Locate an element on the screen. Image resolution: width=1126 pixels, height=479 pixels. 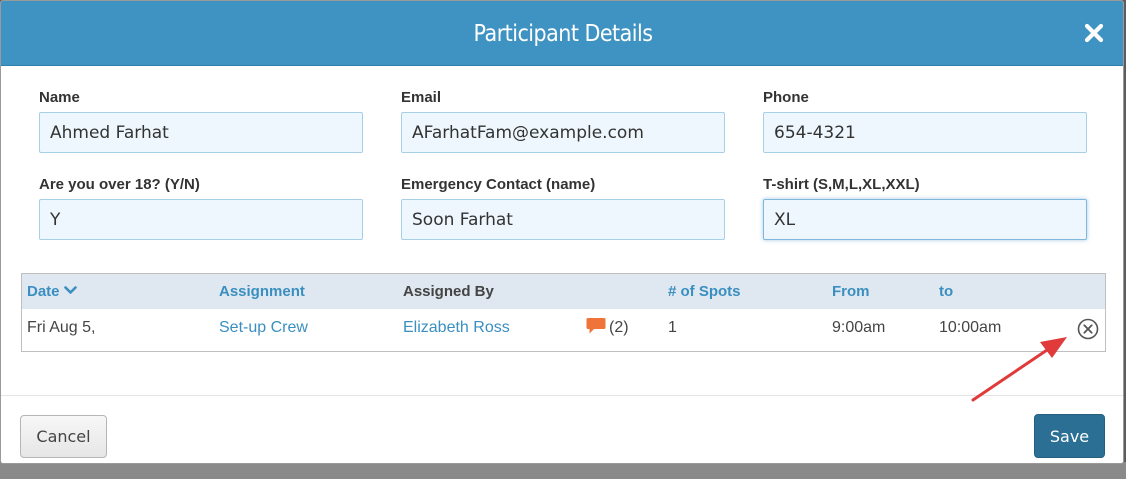
modal-header: Participant Details is located at coordinates (562, 33).